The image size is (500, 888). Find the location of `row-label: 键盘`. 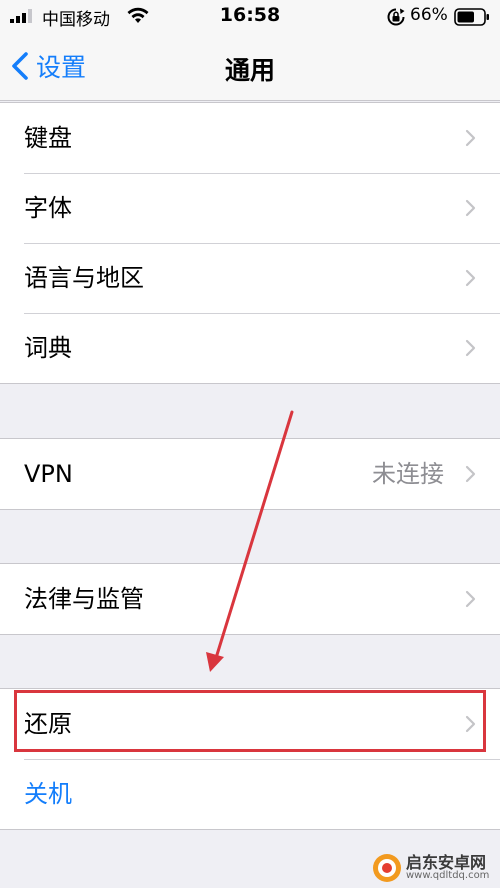

row-label: 键盘 is located at coordinates (48, 138).